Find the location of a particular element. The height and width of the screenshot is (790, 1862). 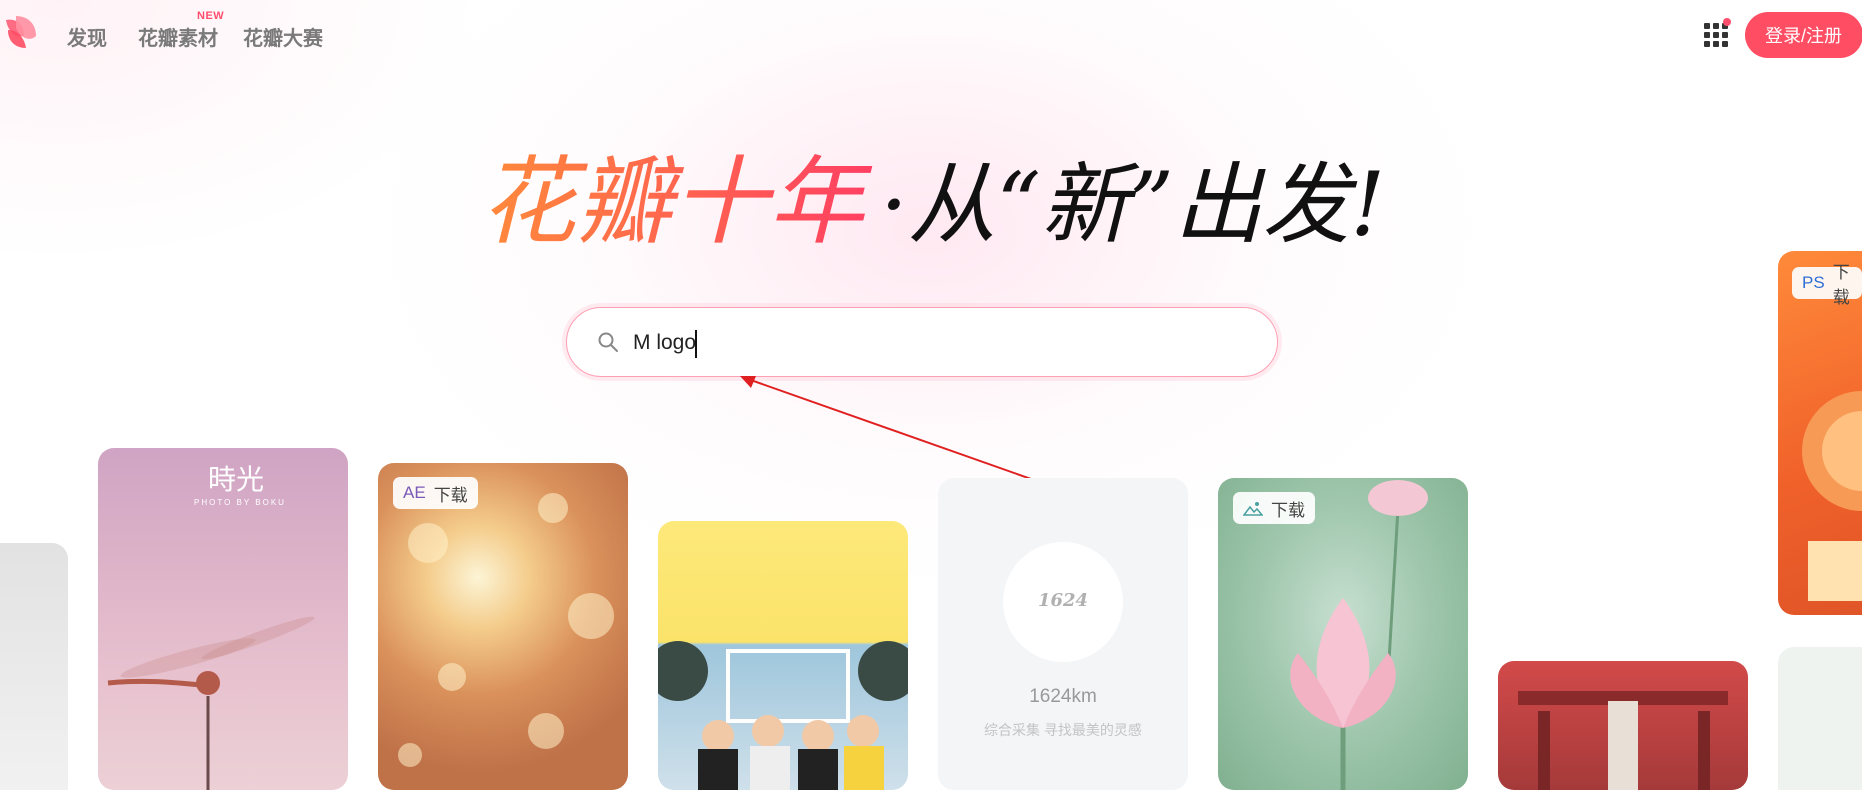

top-bar: 发现 花瓣素材 NEW 花瓣大赛 登录/注册 is located at coordinates (931, 36).